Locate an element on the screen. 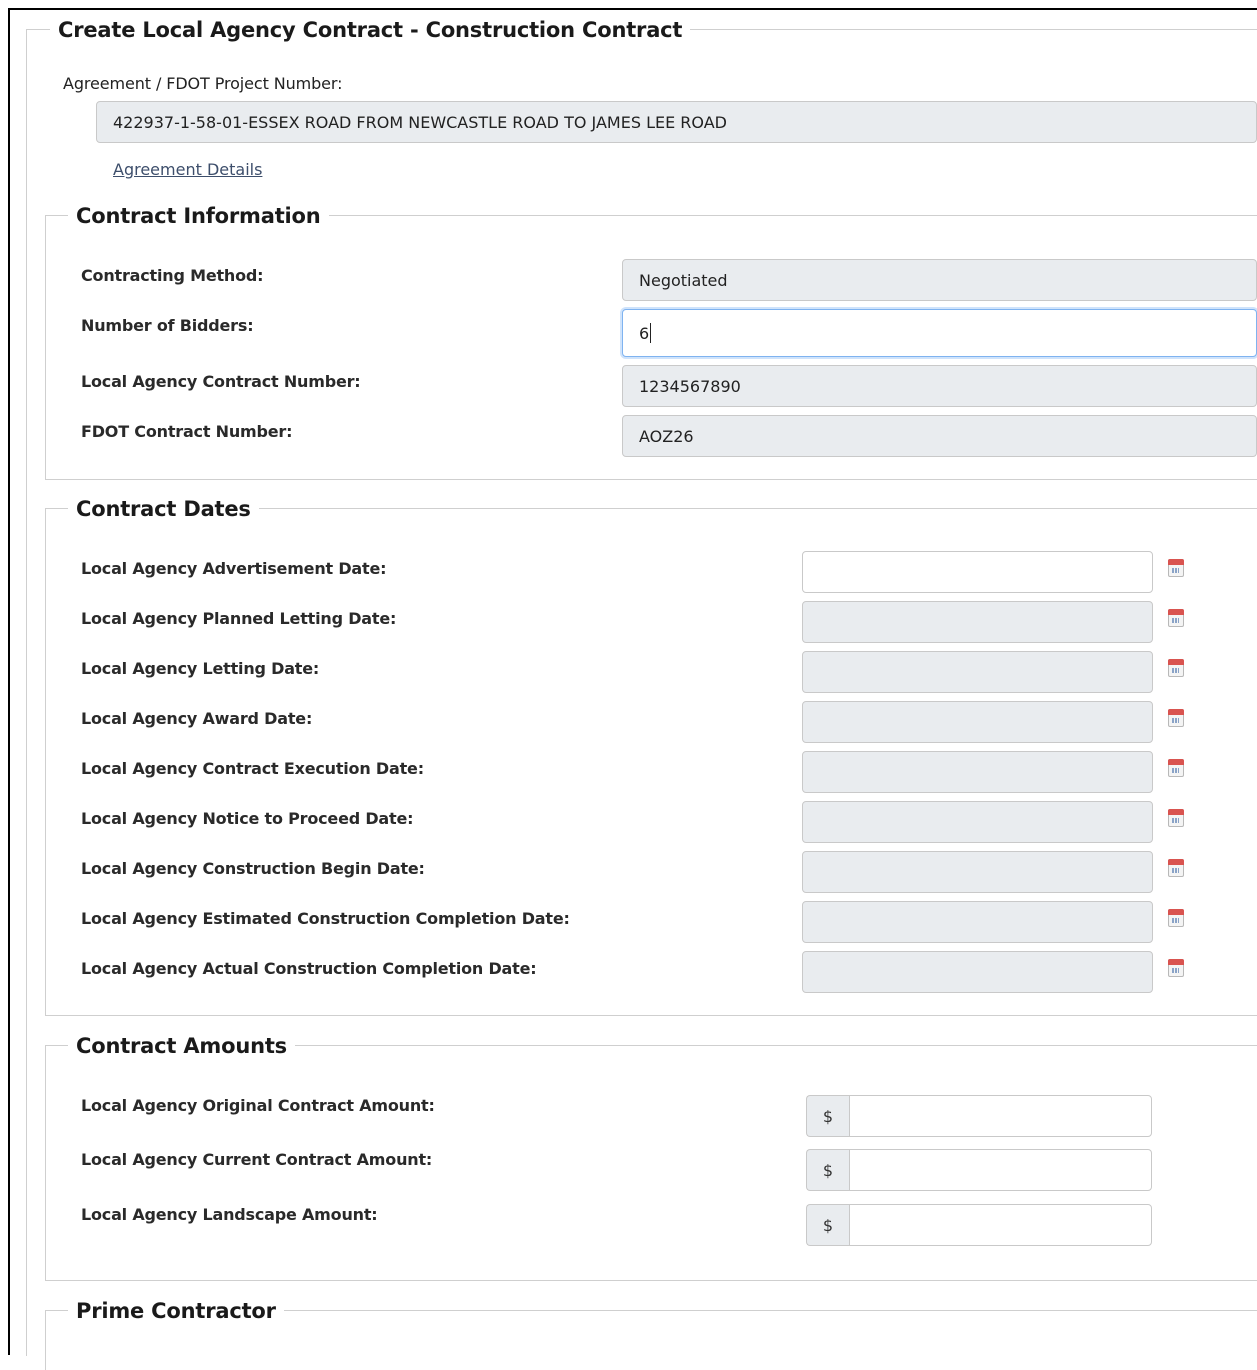 The width and height of the screenshot is (1257, 1370). estimated-completion-date-input is located at coordinates (977, 922).